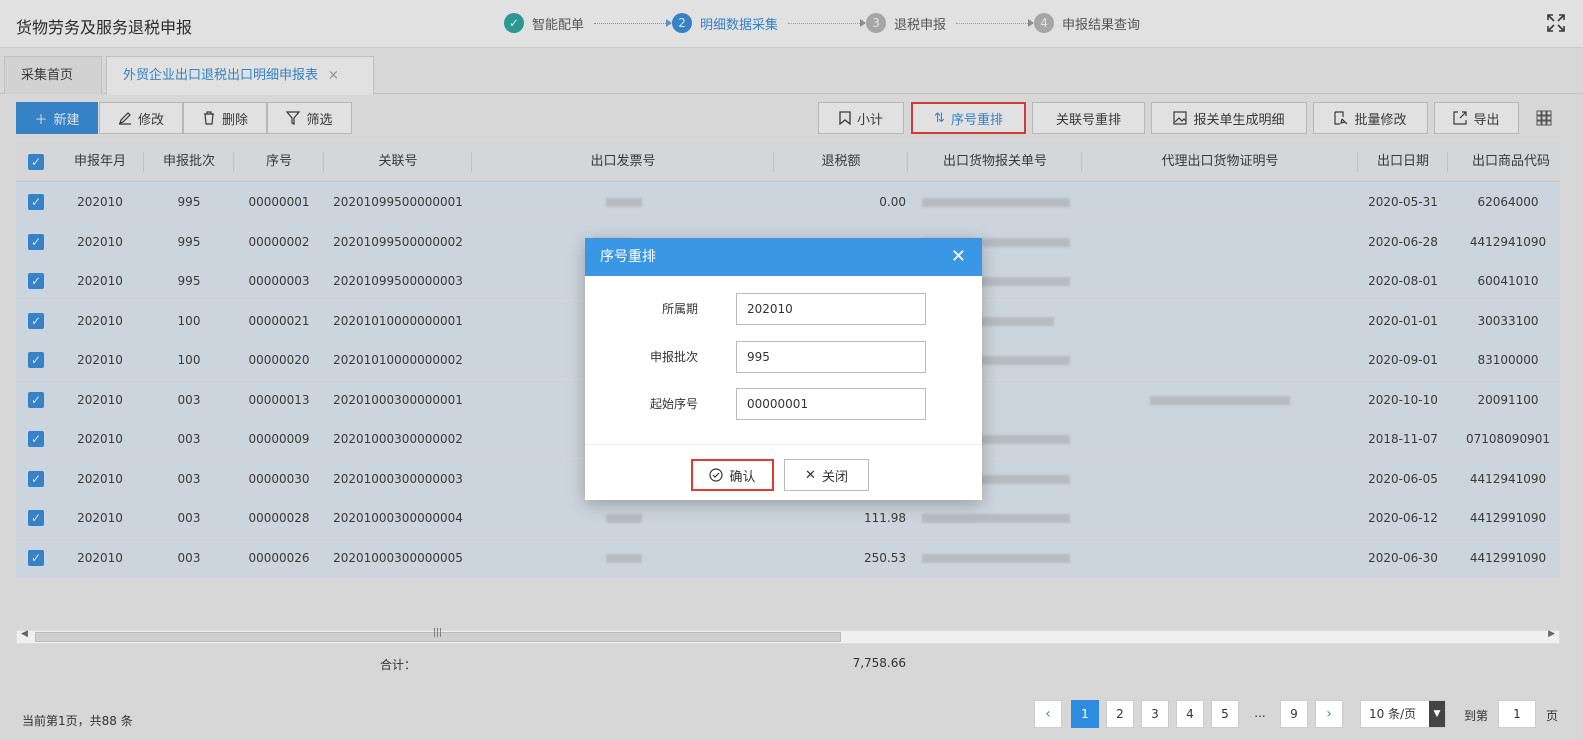 The image size is (1583, 740). What do you see at coordinates (879, 663) in the screenshot?
I see `summary-value: 7,758.66` at bounding box center [879, 663].